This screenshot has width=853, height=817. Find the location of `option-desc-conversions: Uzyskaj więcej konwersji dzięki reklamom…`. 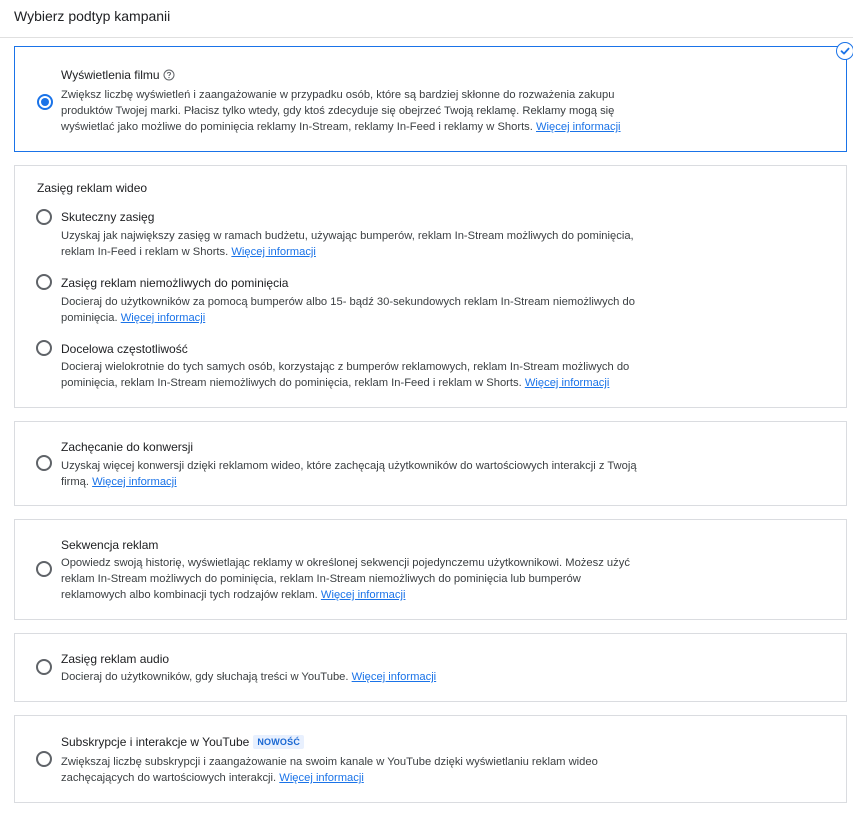

option-desc-conversions: Uzyskaj więcej konwersji dzięki reklamom… is located at coordinates (349, 474).